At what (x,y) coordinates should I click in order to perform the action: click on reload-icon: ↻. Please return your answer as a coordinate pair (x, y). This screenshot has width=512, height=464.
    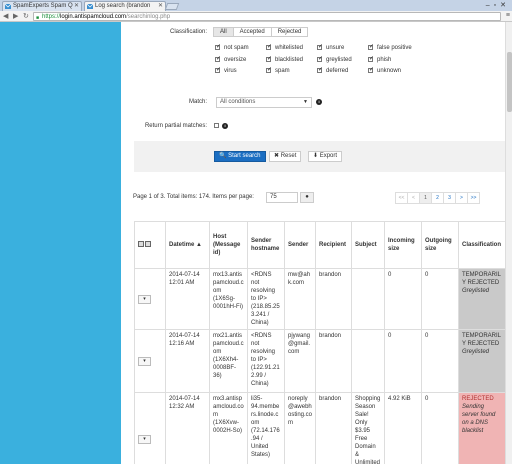
    Looking at the image, I should click on (26, 16).